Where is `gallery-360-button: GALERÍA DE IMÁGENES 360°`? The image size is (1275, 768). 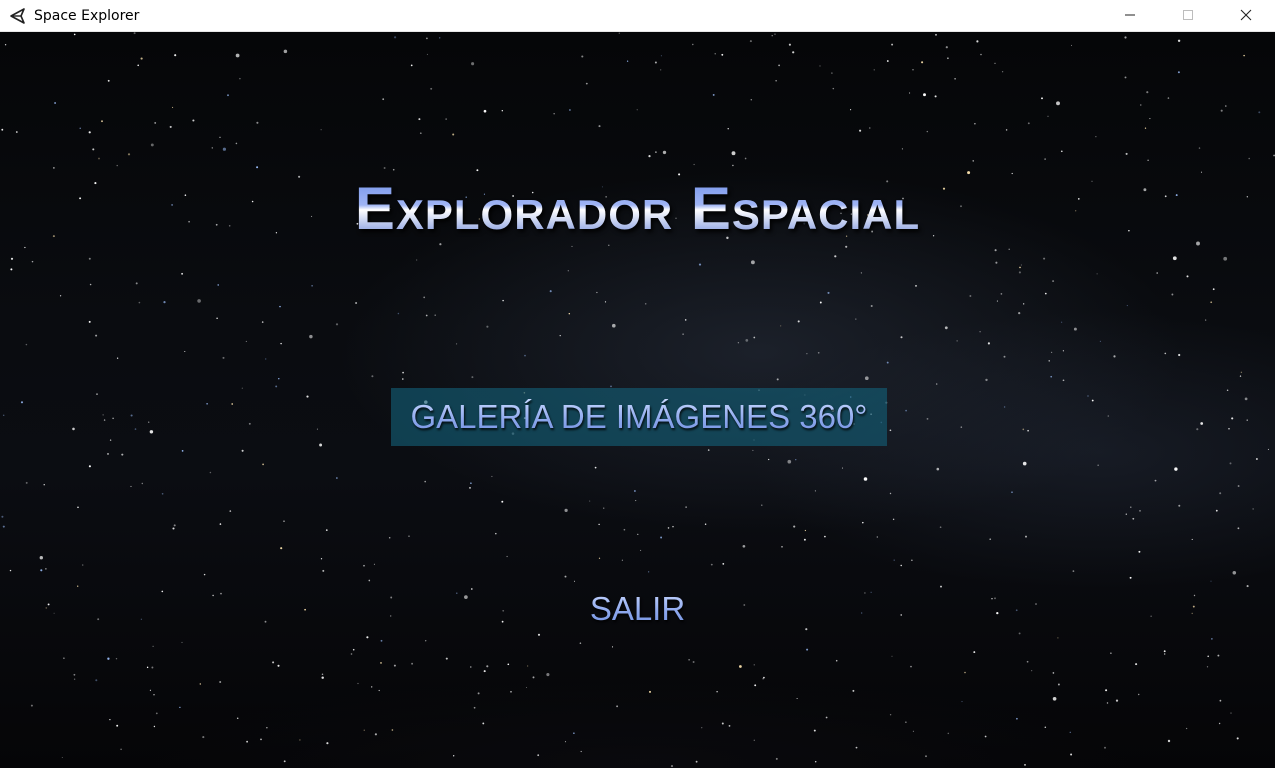 gallery-360-button: GALERÍA DE IMÁGENES 360° is located at coordinates (639, 417).